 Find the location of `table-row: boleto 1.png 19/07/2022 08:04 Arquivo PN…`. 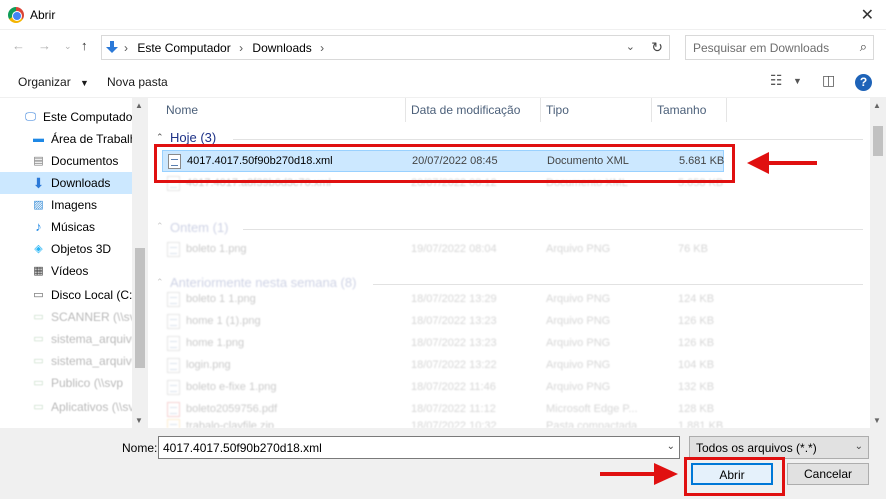

table-row: boleto 1.png 19/07/2022 08:04 Arquivo PN… is located at coordinates (443, 250).